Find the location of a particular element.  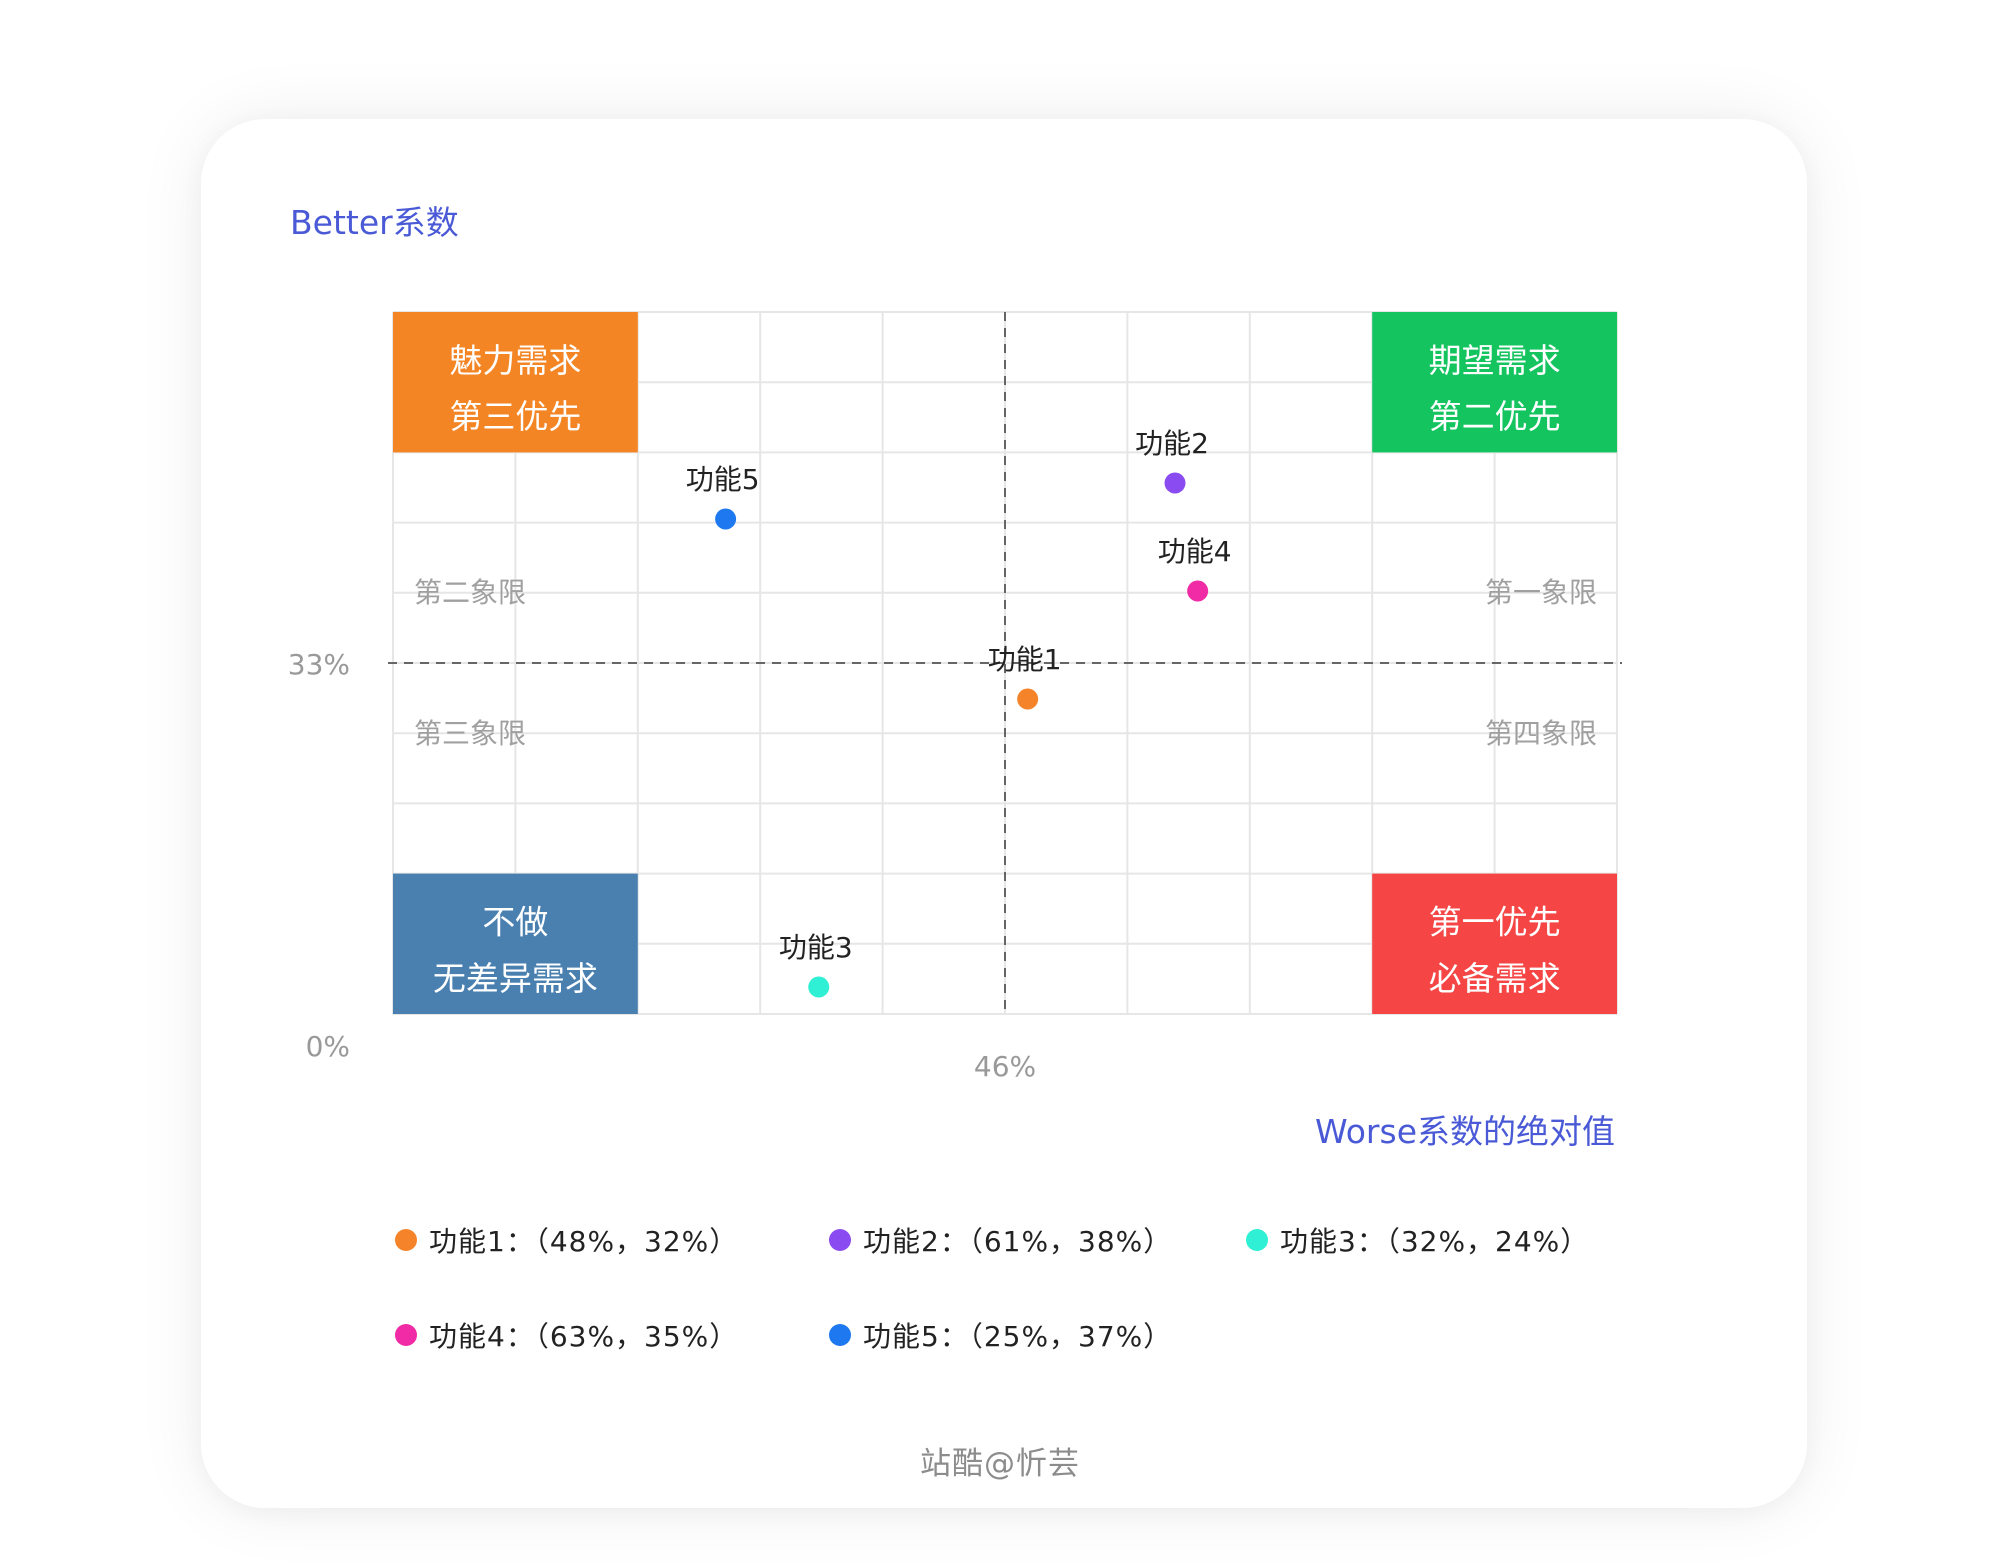

quadrant-label-2: 第二象限 is located at coordinates (470, 592).